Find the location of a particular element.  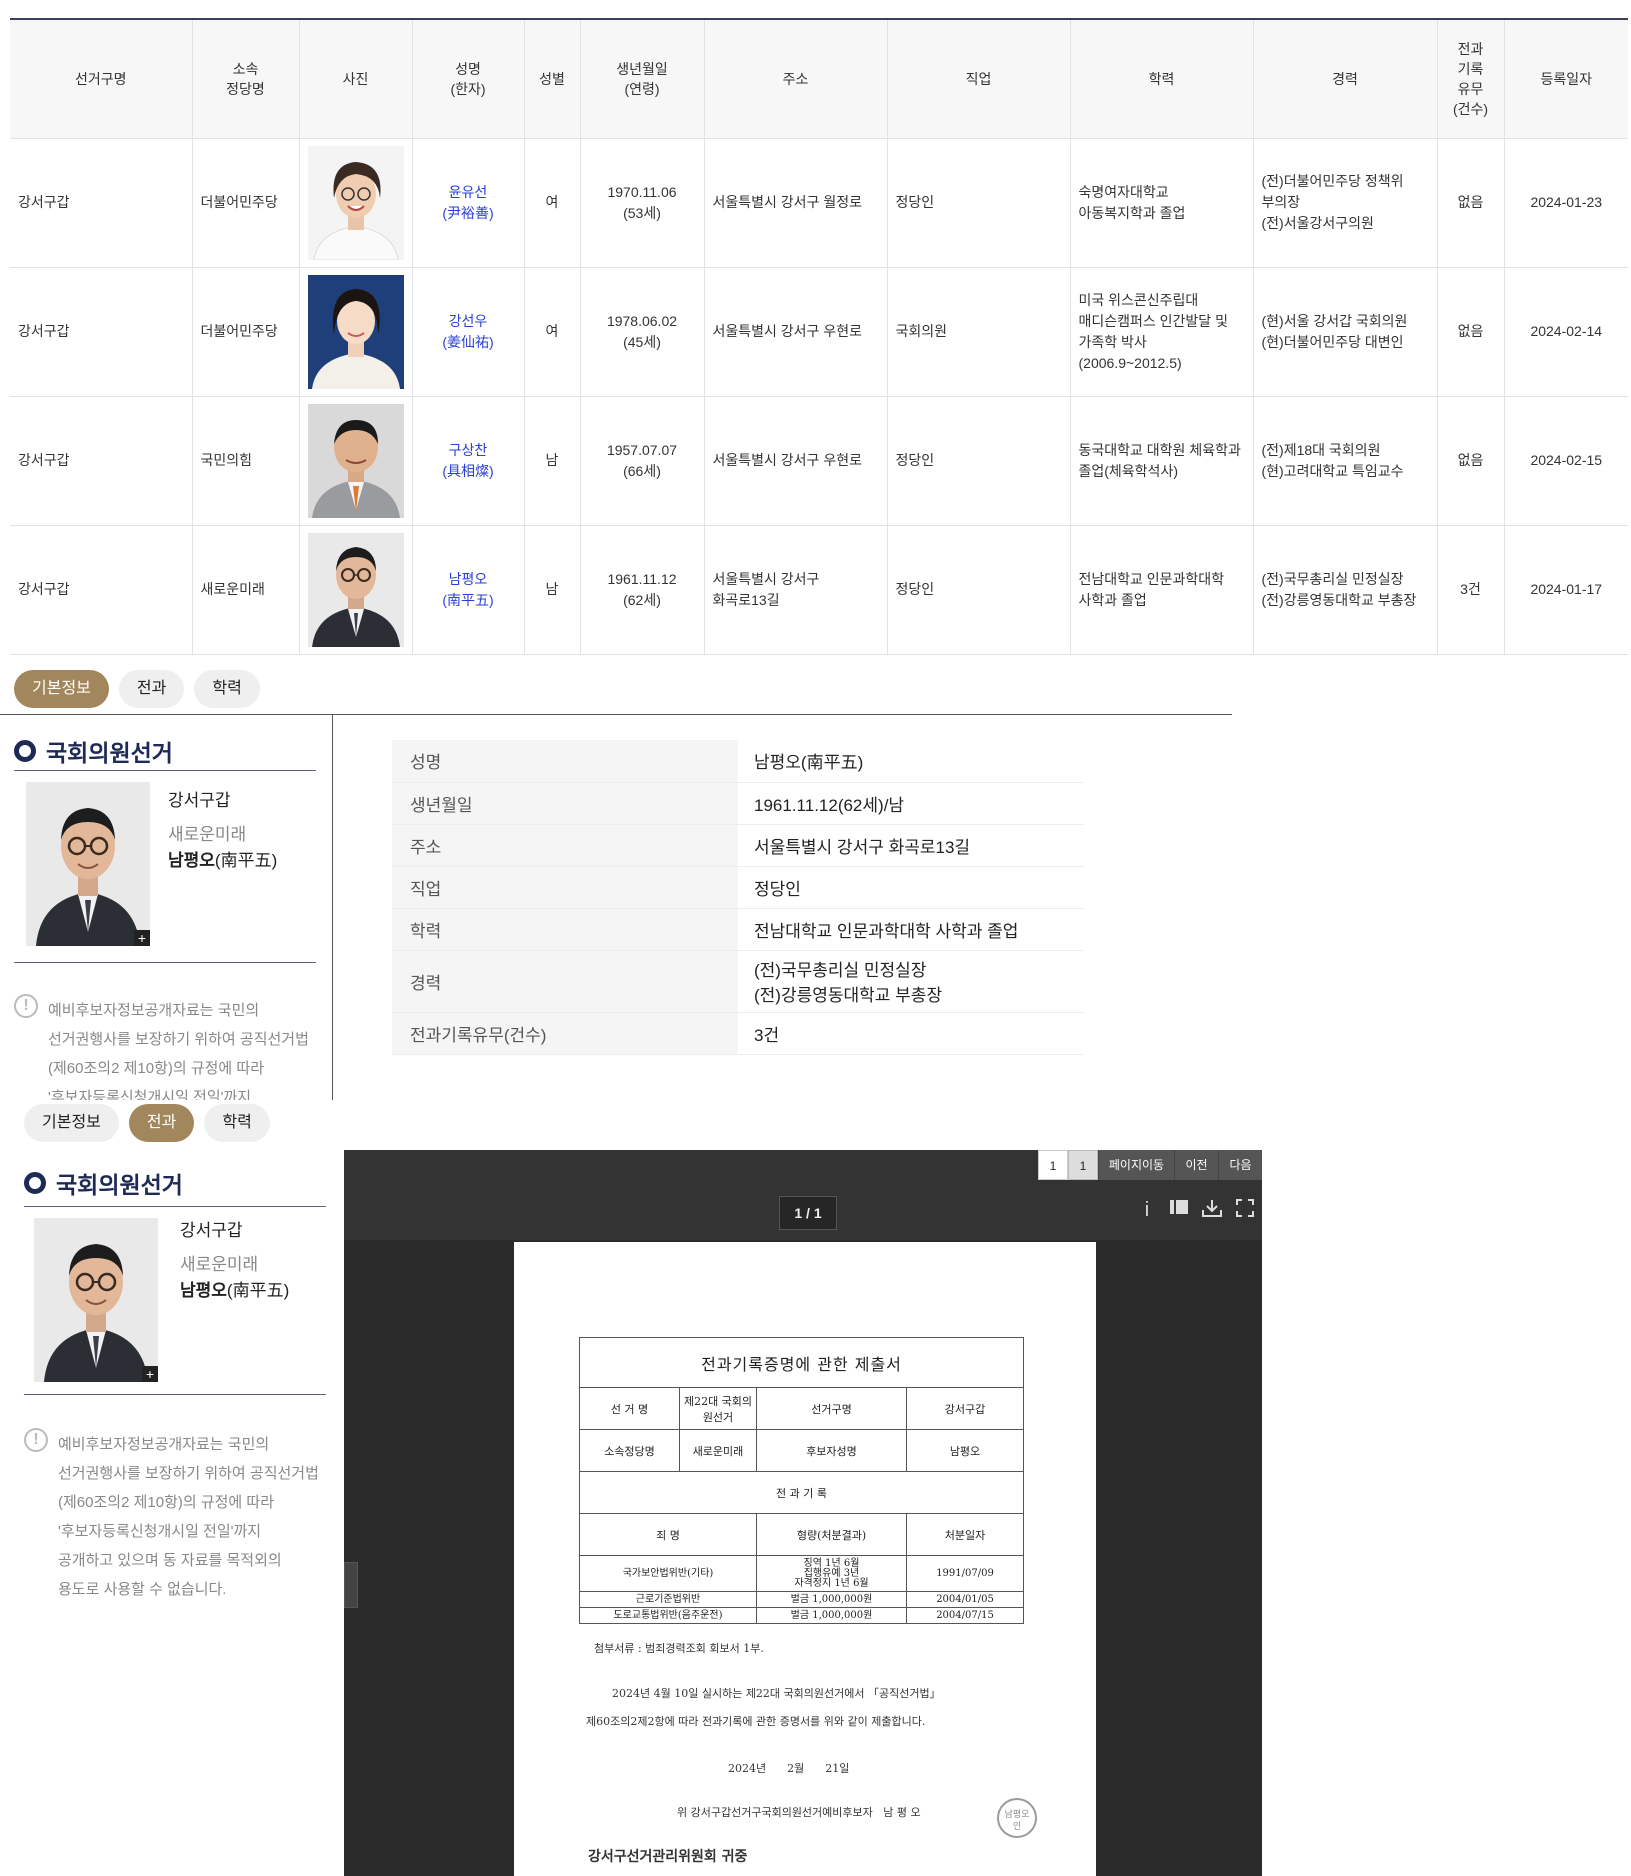

panel-icon-svg is located at coordinates (1179, 1207).